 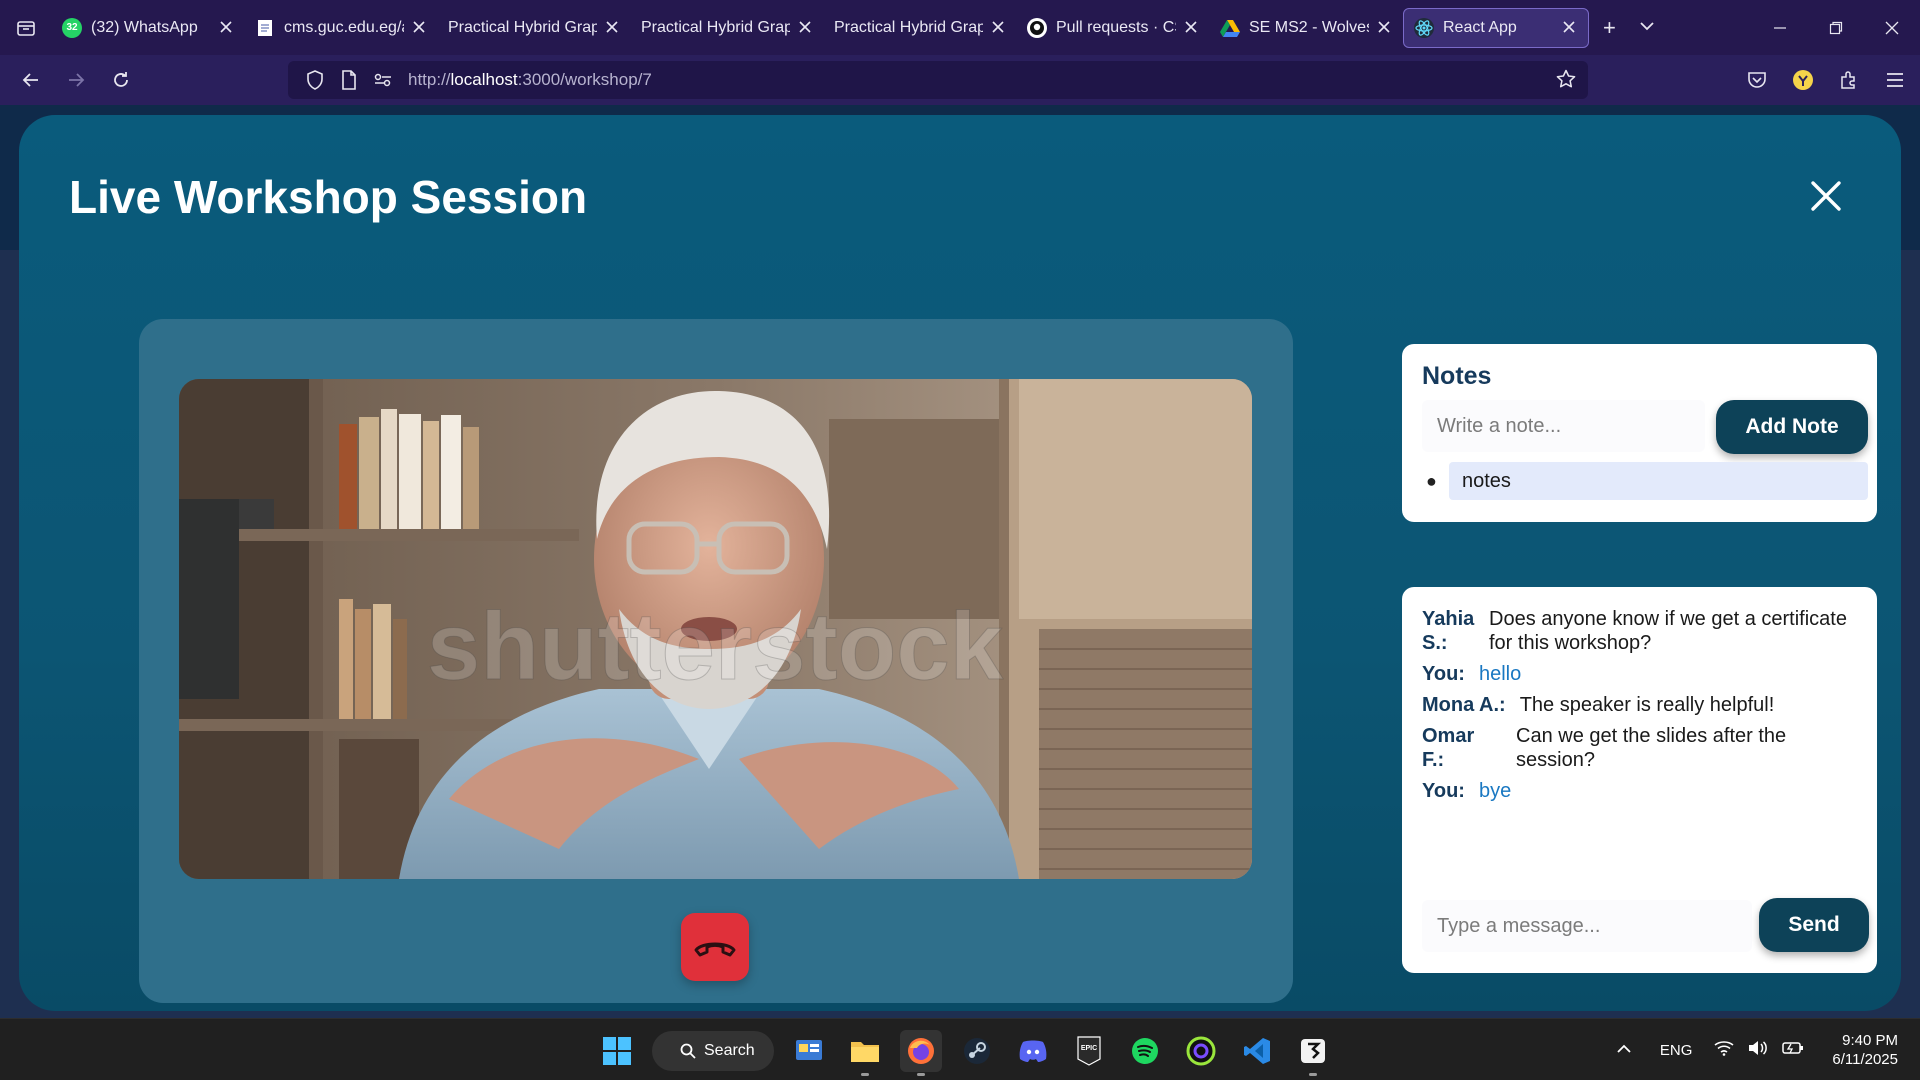 I want to click on svg-text: EPIC, so click(x=1089, y=1048).